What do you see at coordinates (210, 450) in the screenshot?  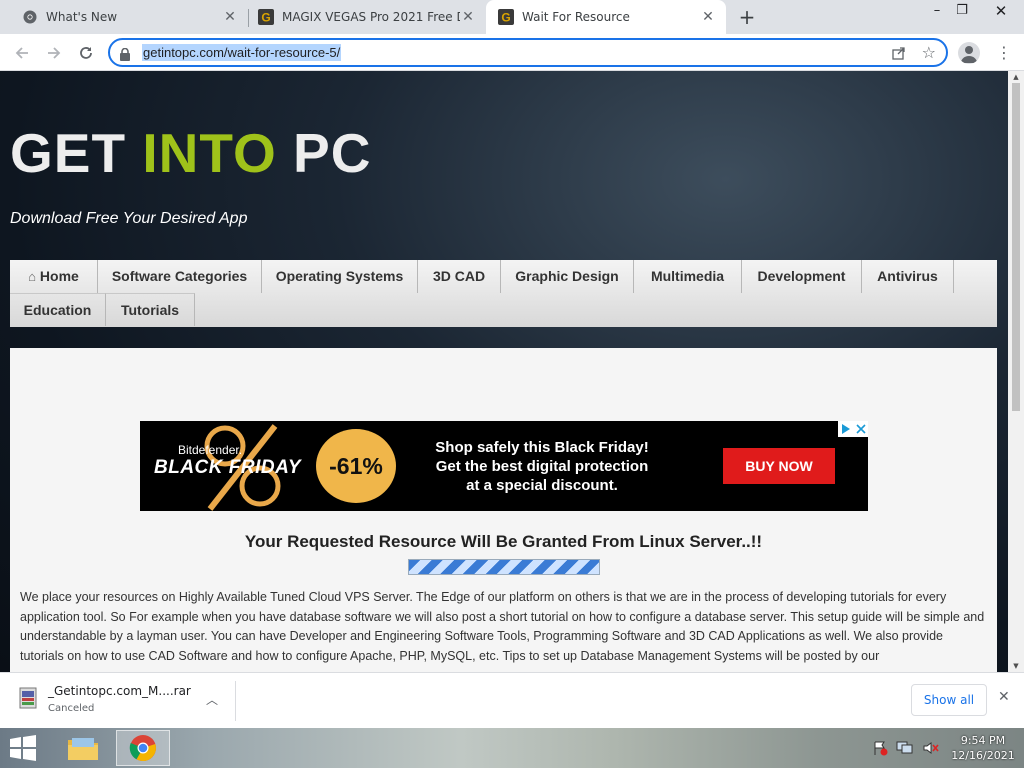 I see `ad-brand: Bitdefender.` at bounding box center [210, 450].